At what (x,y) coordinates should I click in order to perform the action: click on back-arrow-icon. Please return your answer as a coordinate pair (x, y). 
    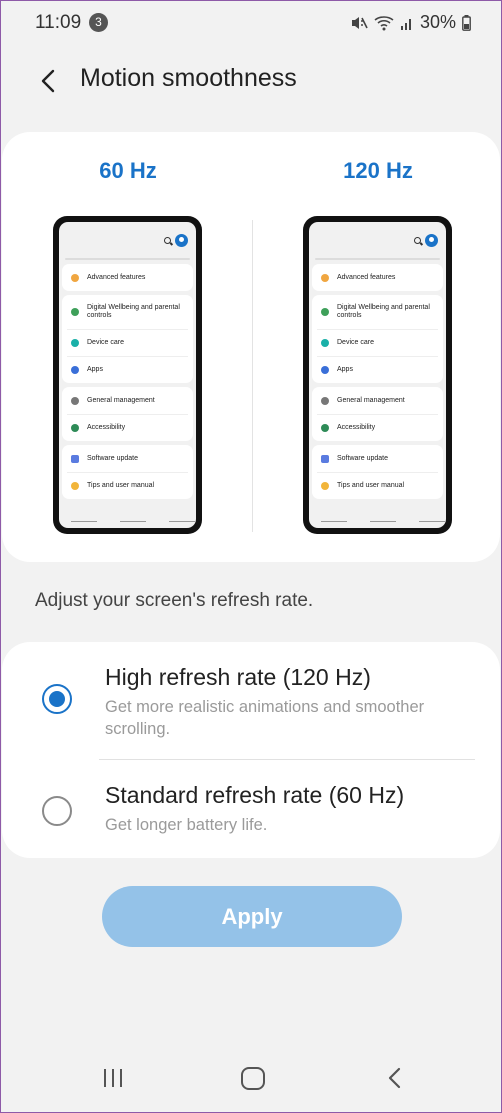
    Looking at the image, I should click on (48, 81).